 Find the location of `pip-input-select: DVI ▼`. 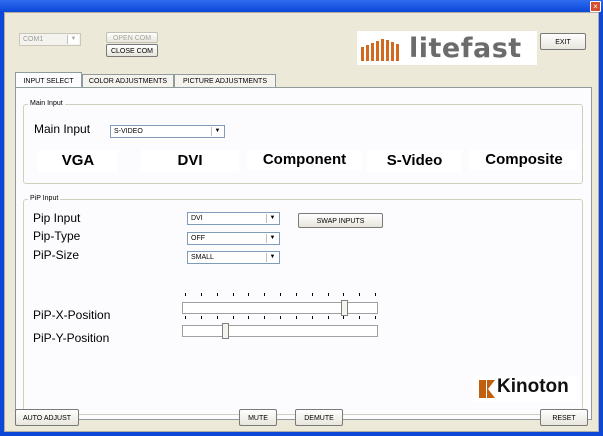

pip-input-select: DVI ▼ is located at coordinates (233, 218).